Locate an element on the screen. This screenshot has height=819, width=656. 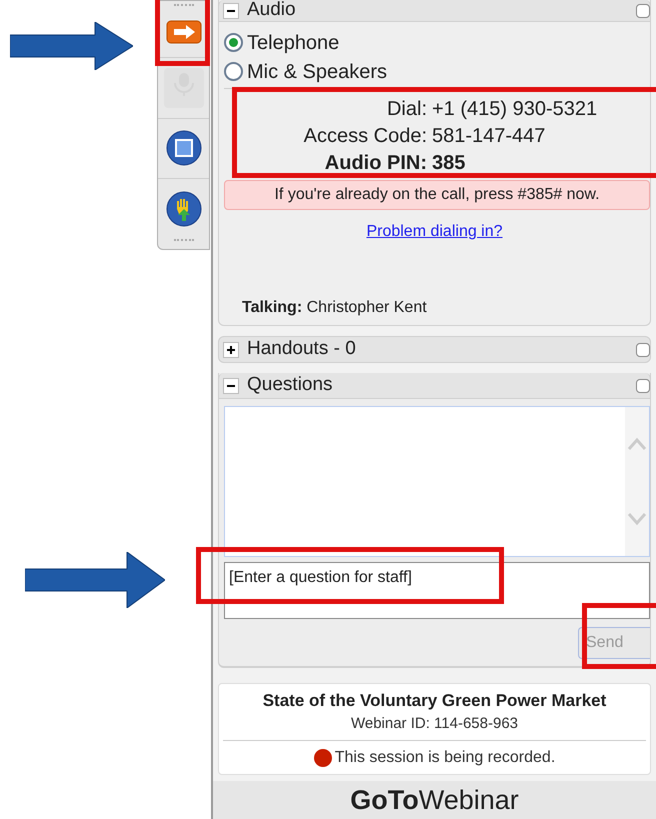
section-title: Audio is located at coordinates (271, 12).